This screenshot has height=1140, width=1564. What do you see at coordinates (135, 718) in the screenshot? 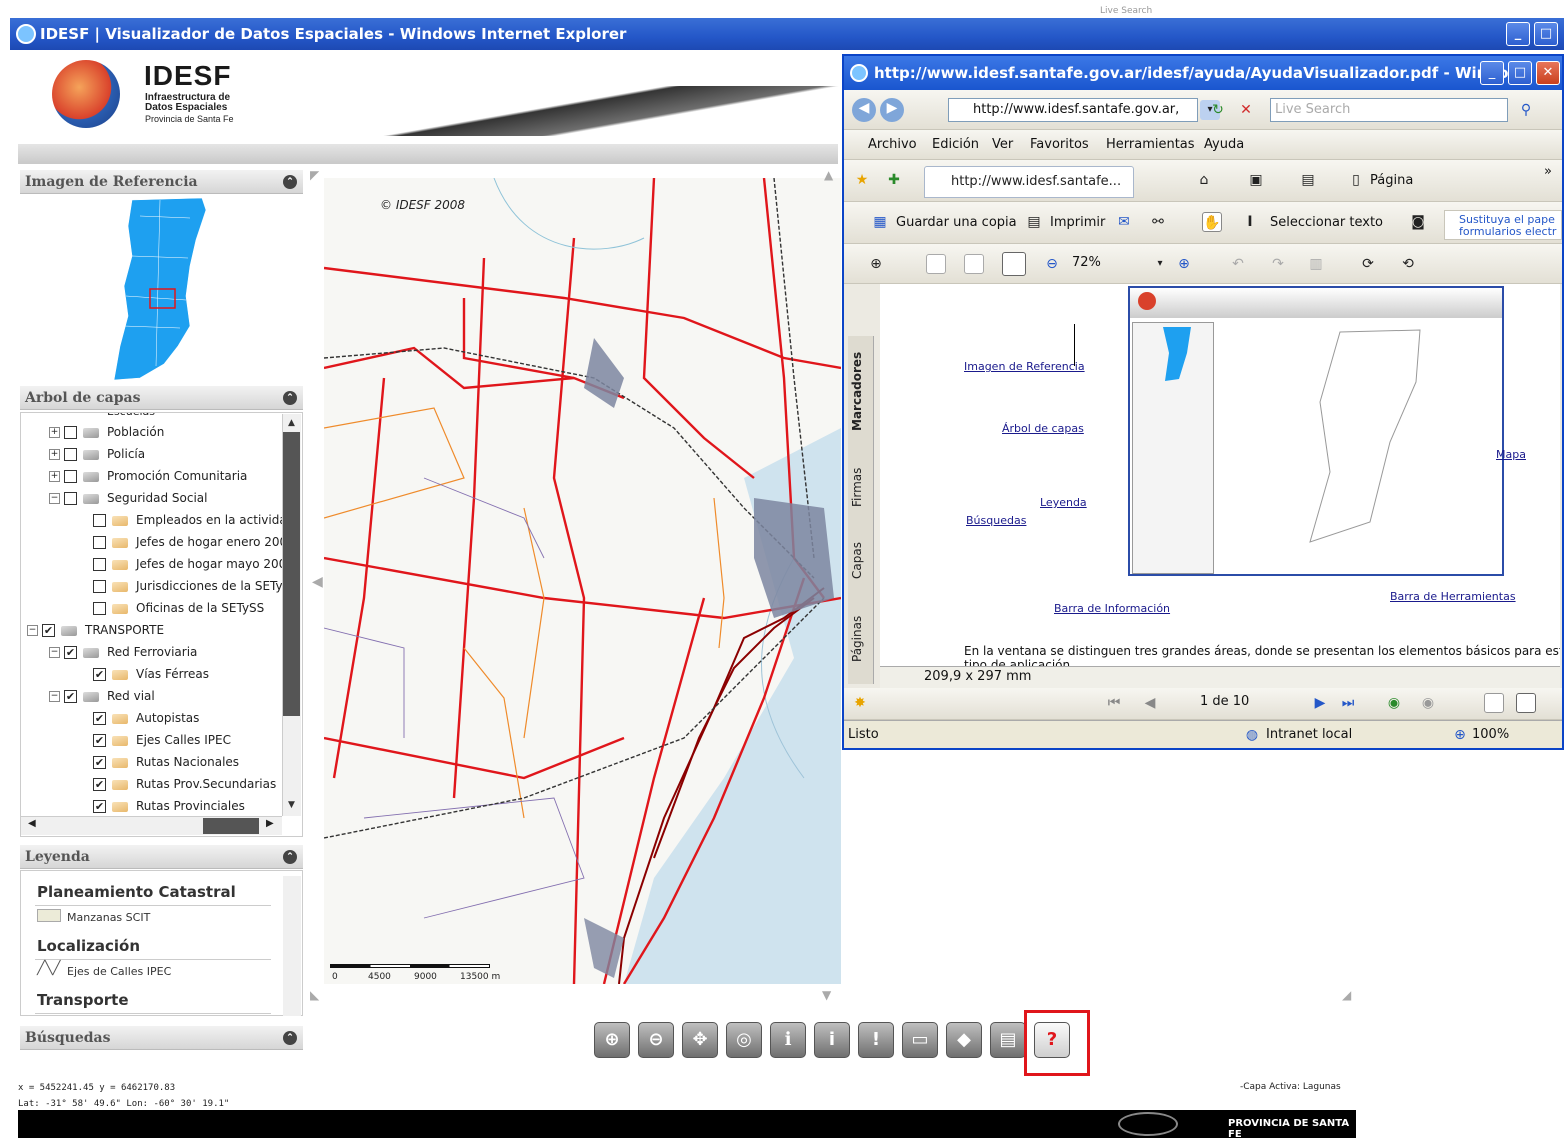
I see `tree-row: ✔ Autopistas` at bounding box center [135, 718].